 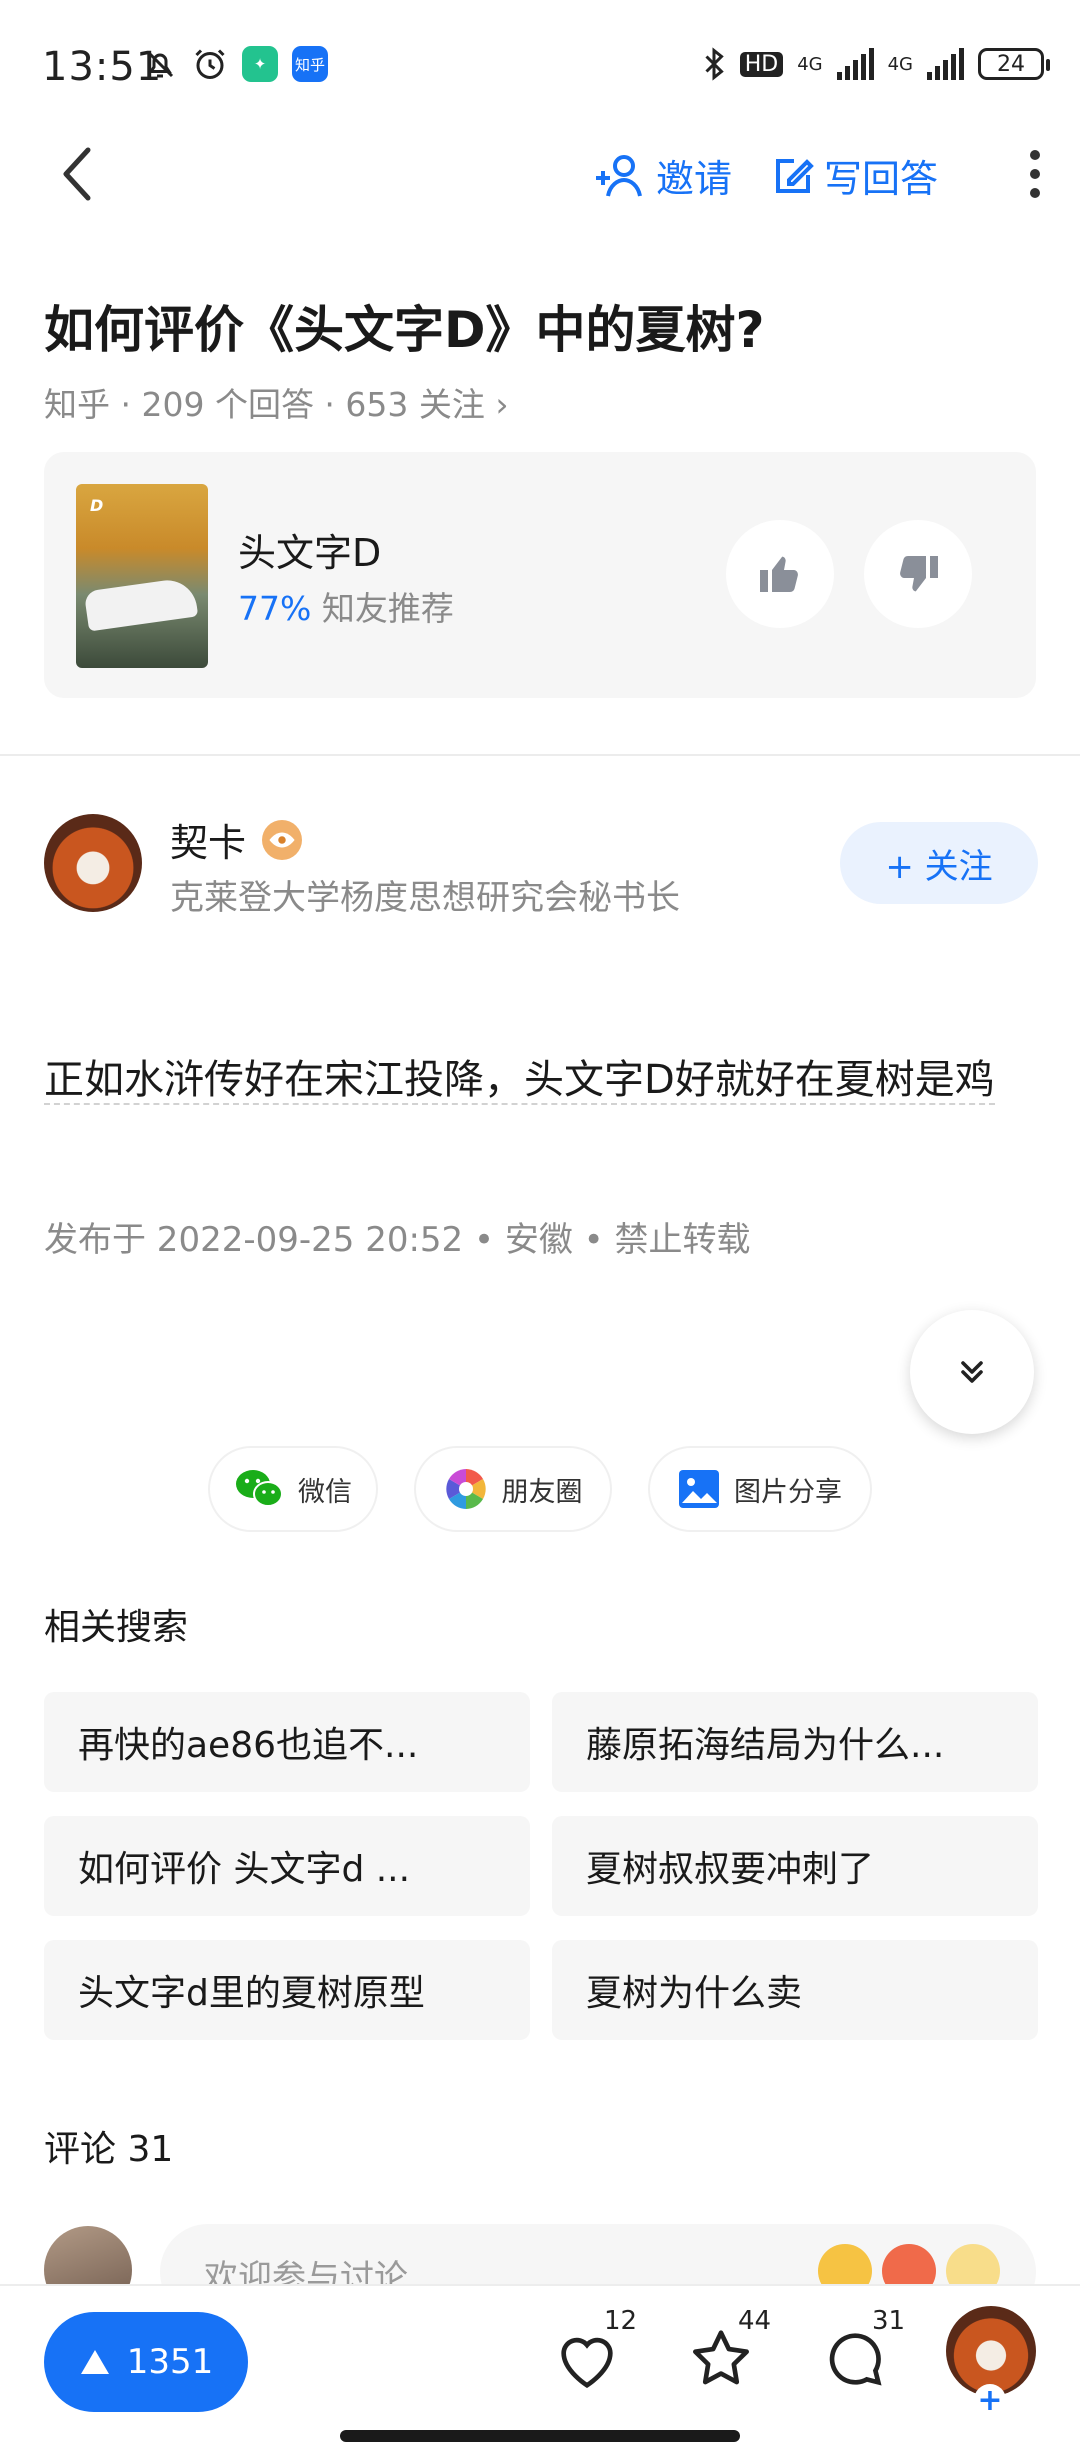 I want to click on alarm-icon, so click(x=210, y=64).